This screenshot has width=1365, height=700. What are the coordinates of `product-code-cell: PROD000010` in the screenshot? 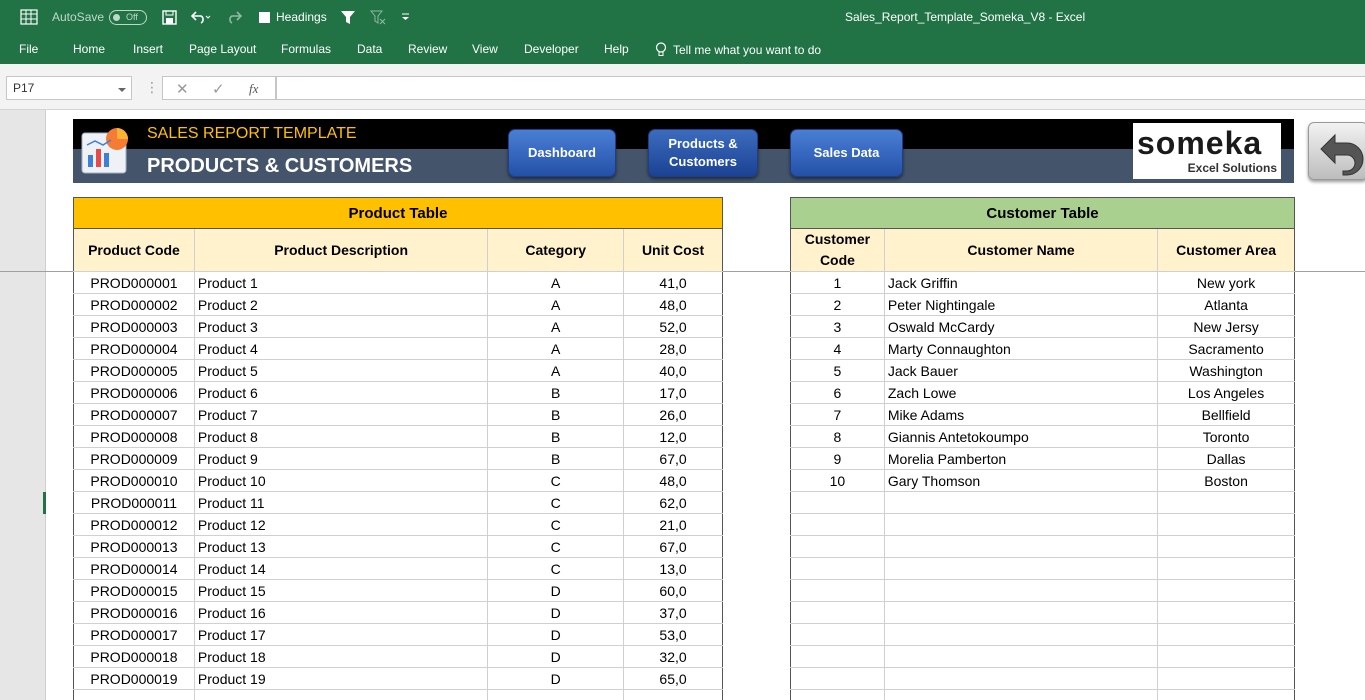 It's located at (134, 480).